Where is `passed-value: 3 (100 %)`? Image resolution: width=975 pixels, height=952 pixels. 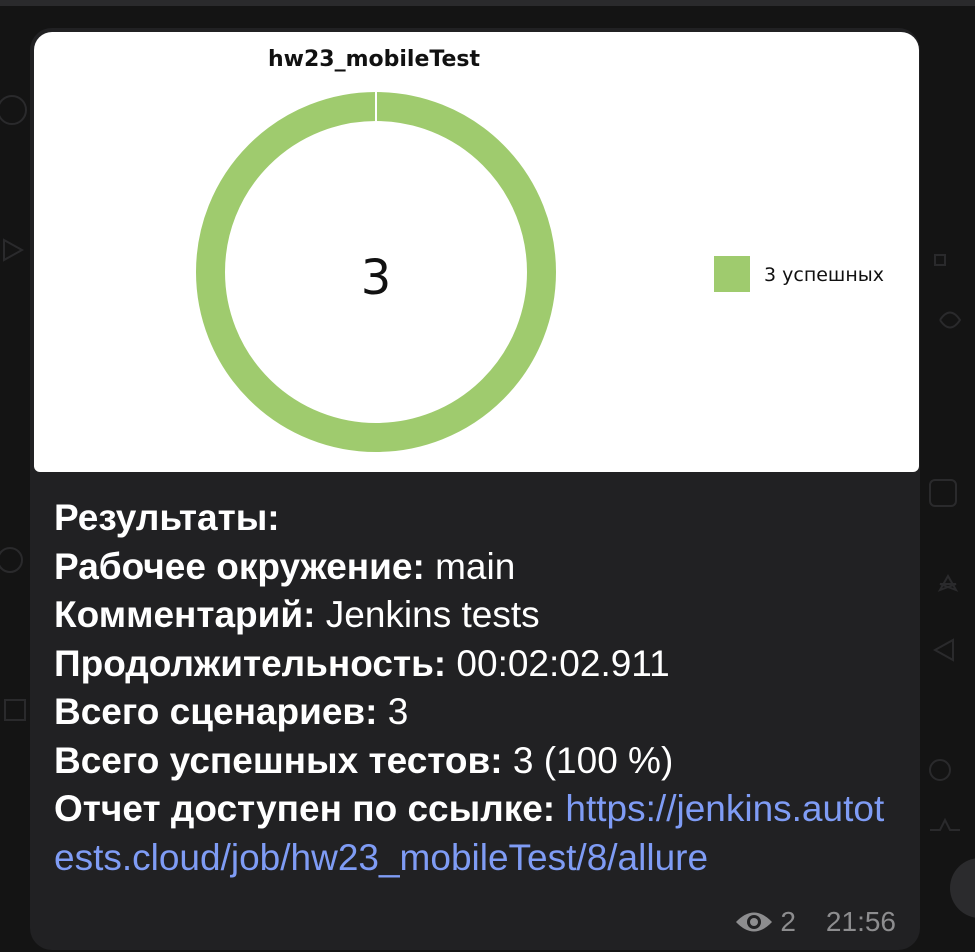
passed-value: 3 (100 %) is located at coordinates (588, 760).